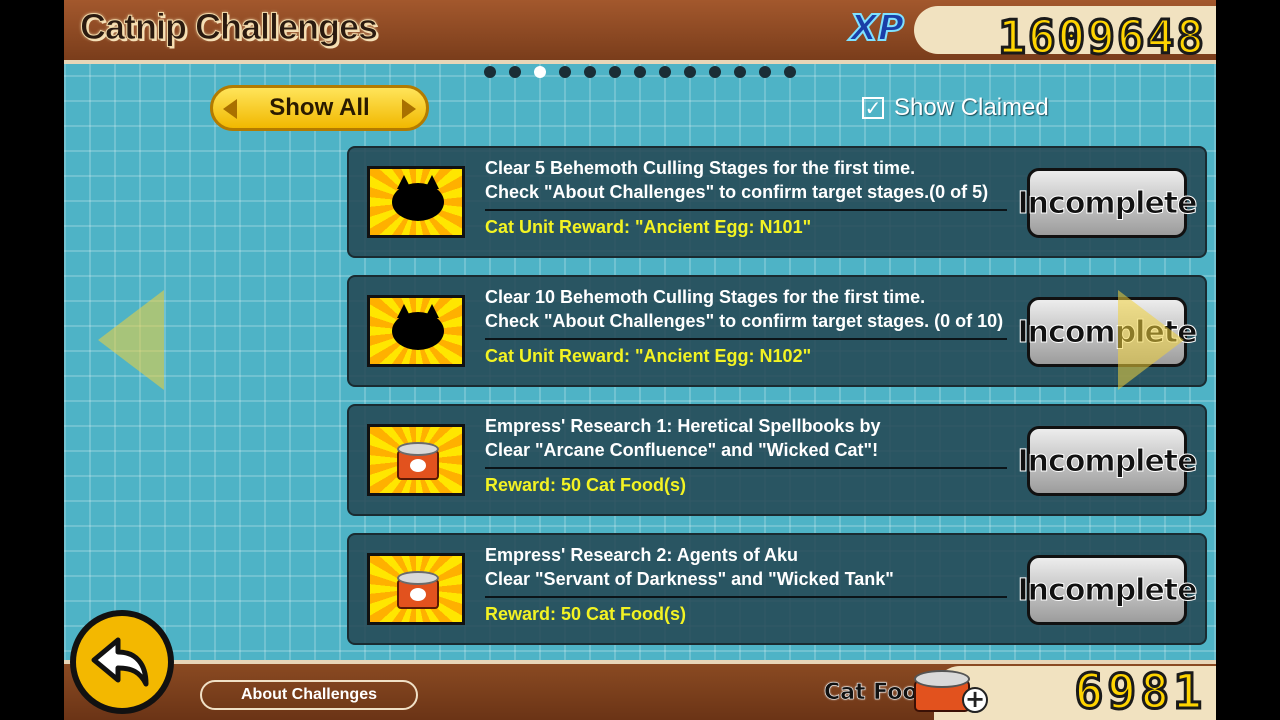  What do you see at coordinates (873, 108) in the screenshot?
I see `show-claimed-checkbox: ✓` at bounding box center [873, 108].